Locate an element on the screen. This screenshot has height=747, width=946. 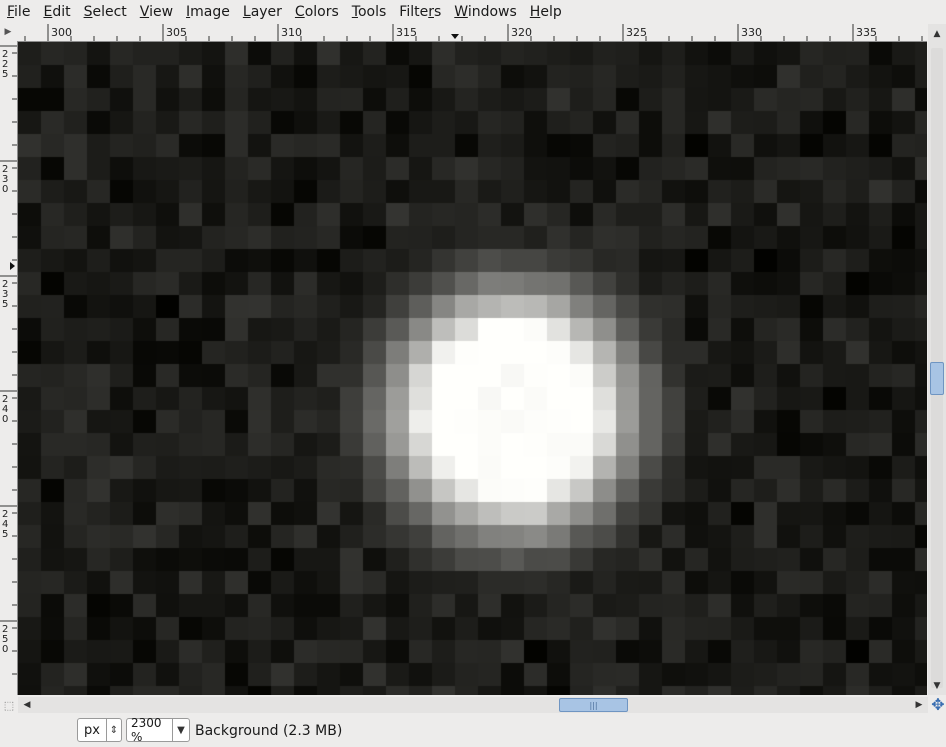
chevron-down-icon: ▼ is located at coordinates (180, 730).